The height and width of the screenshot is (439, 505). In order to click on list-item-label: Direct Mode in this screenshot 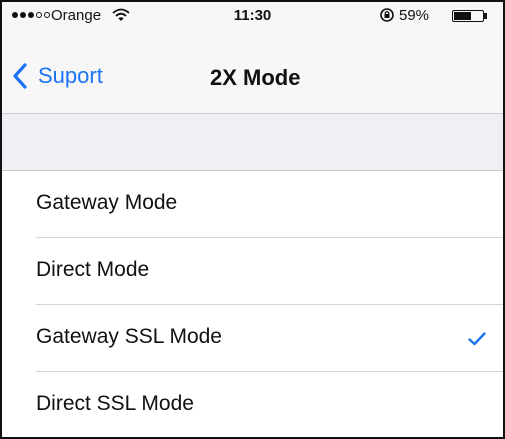, I will do `click(93, 269)`.